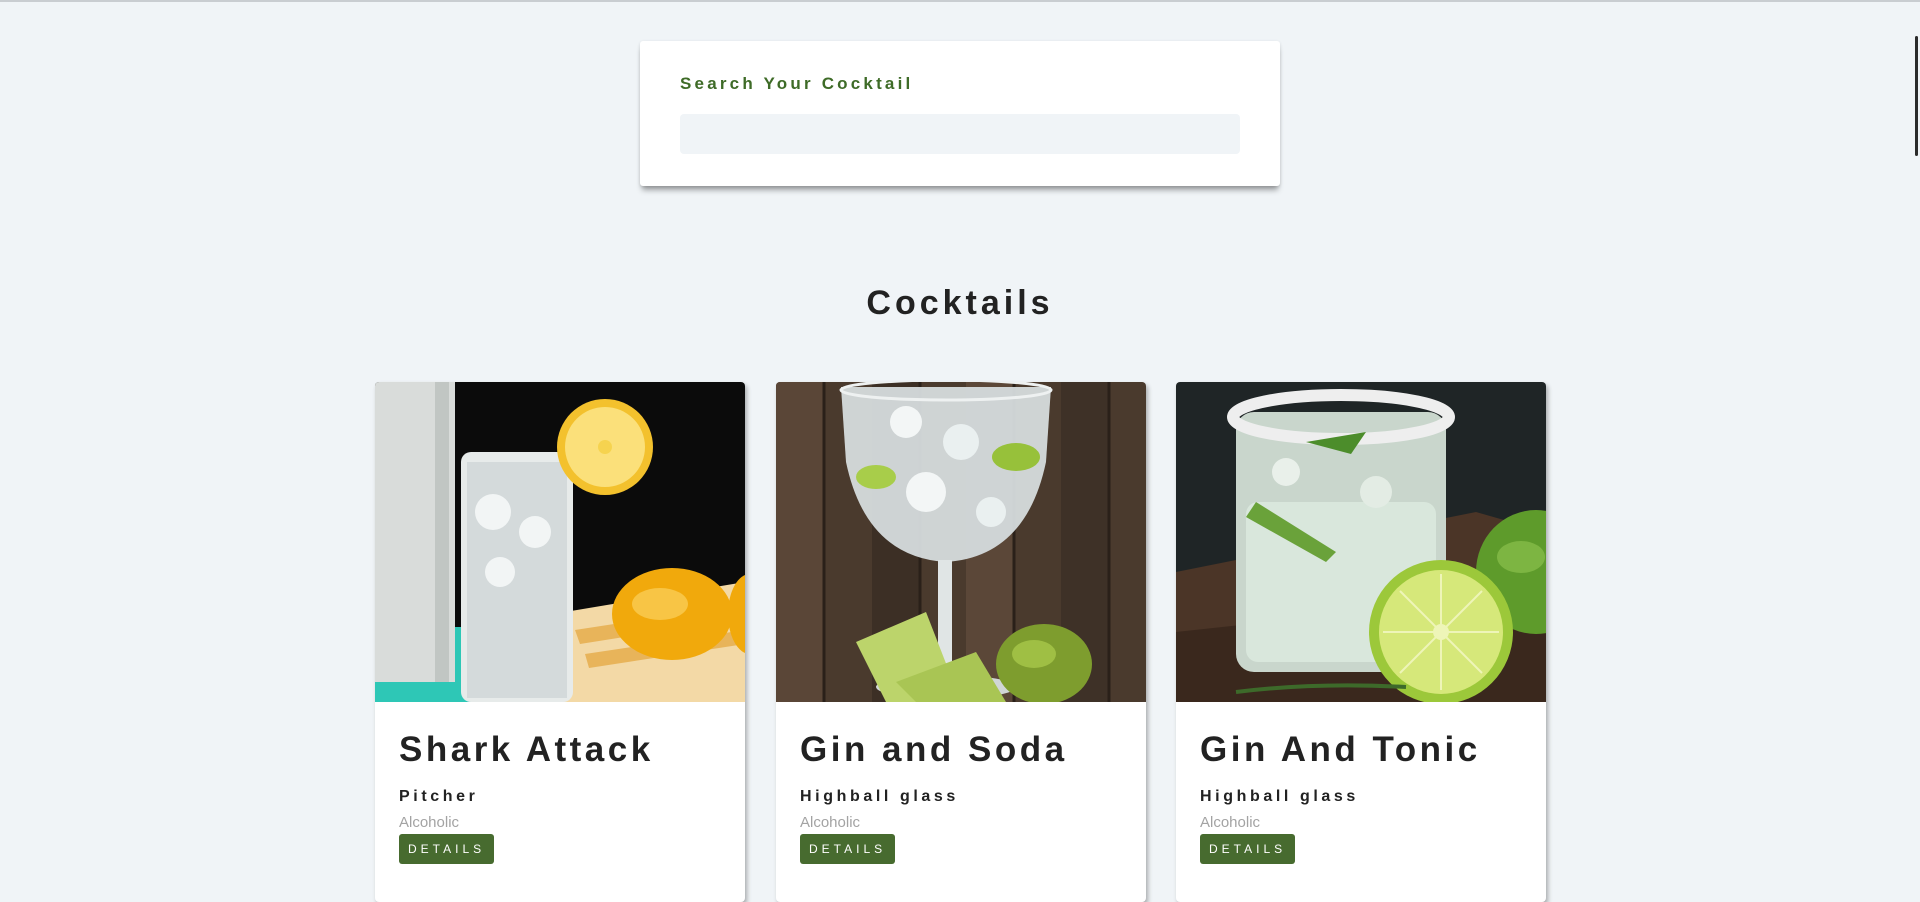 The width and height of the screenshot is (1920, 902). What do you see at coordinates (439, 796) in the screenshot?
I see `cocktail-glass: Pitcher` at bounding box center [439, 796].